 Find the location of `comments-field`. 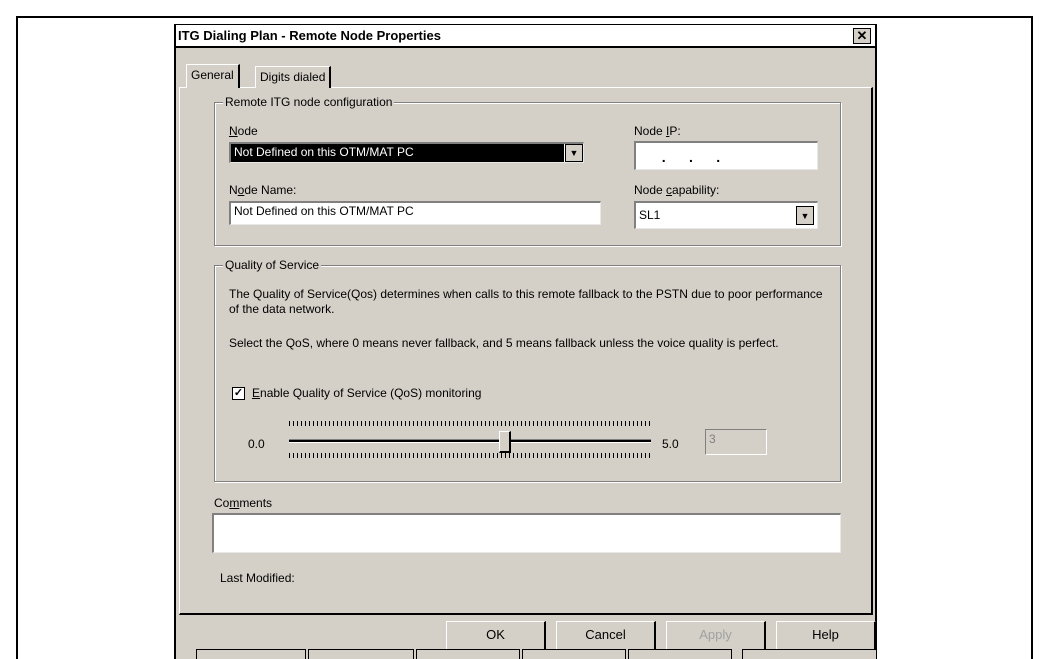

comments-field is located at coordinates (526, 533).